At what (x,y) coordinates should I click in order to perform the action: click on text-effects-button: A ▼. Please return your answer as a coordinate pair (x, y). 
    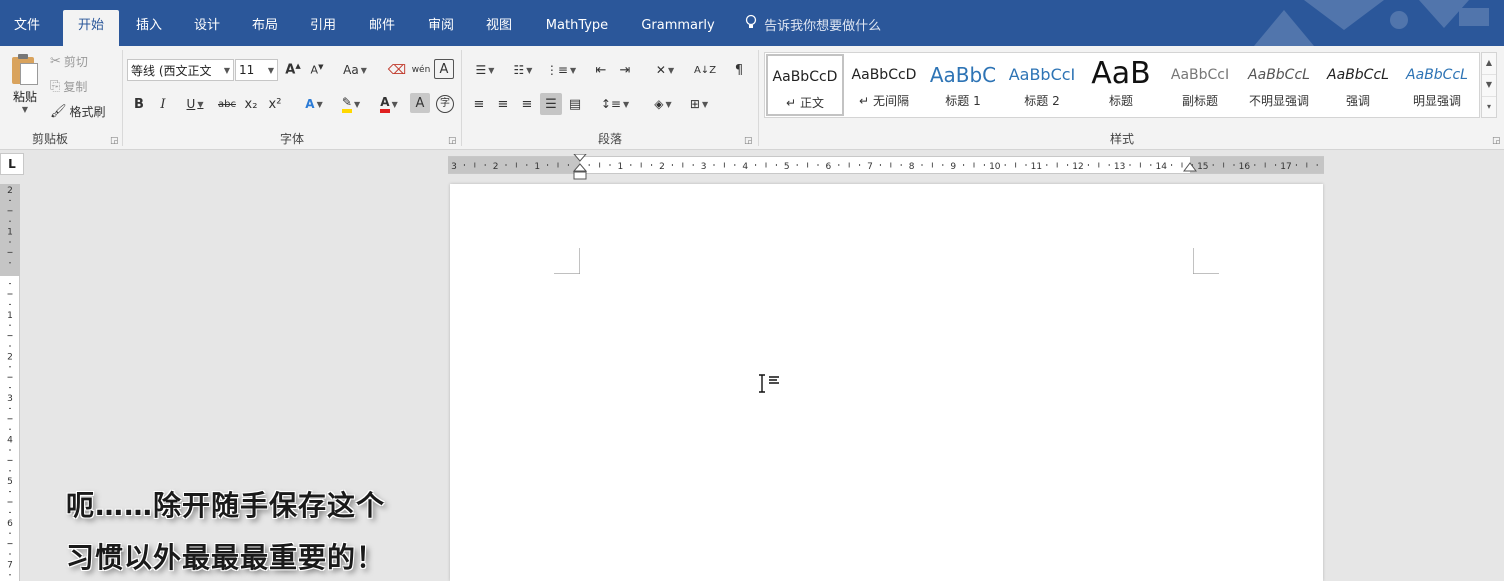
    Looking at the image, I should click on (314, 104).